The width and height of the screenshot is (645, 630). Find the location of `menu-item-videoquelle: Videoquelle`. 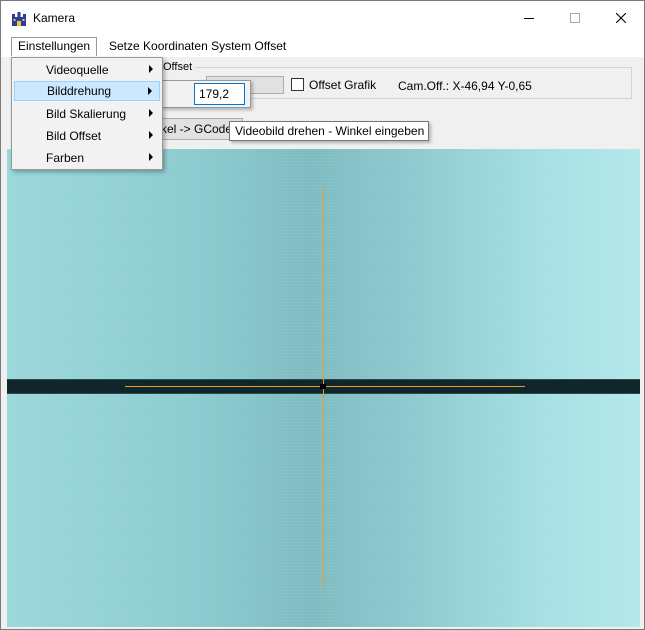

menu-item-videoquelle: Videoquelle is located at coordinates (87, 70).